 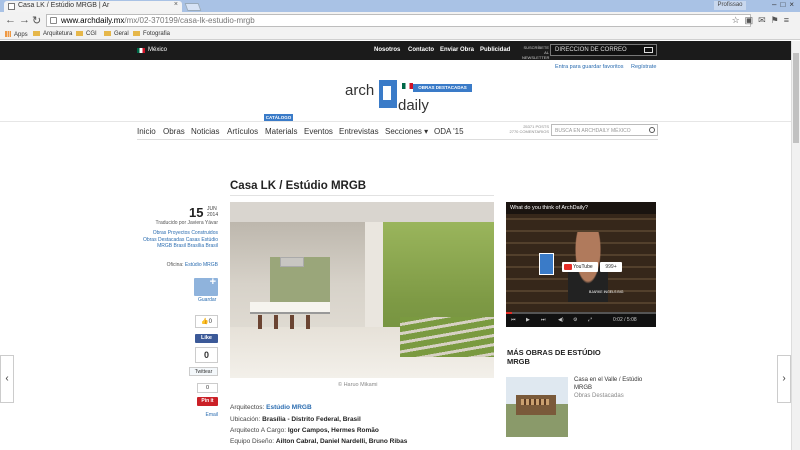 What do you see at coordinates (580, 267) in the screenshot?
I see `youtube-button: YouTube` at bounding box center [580, 267].